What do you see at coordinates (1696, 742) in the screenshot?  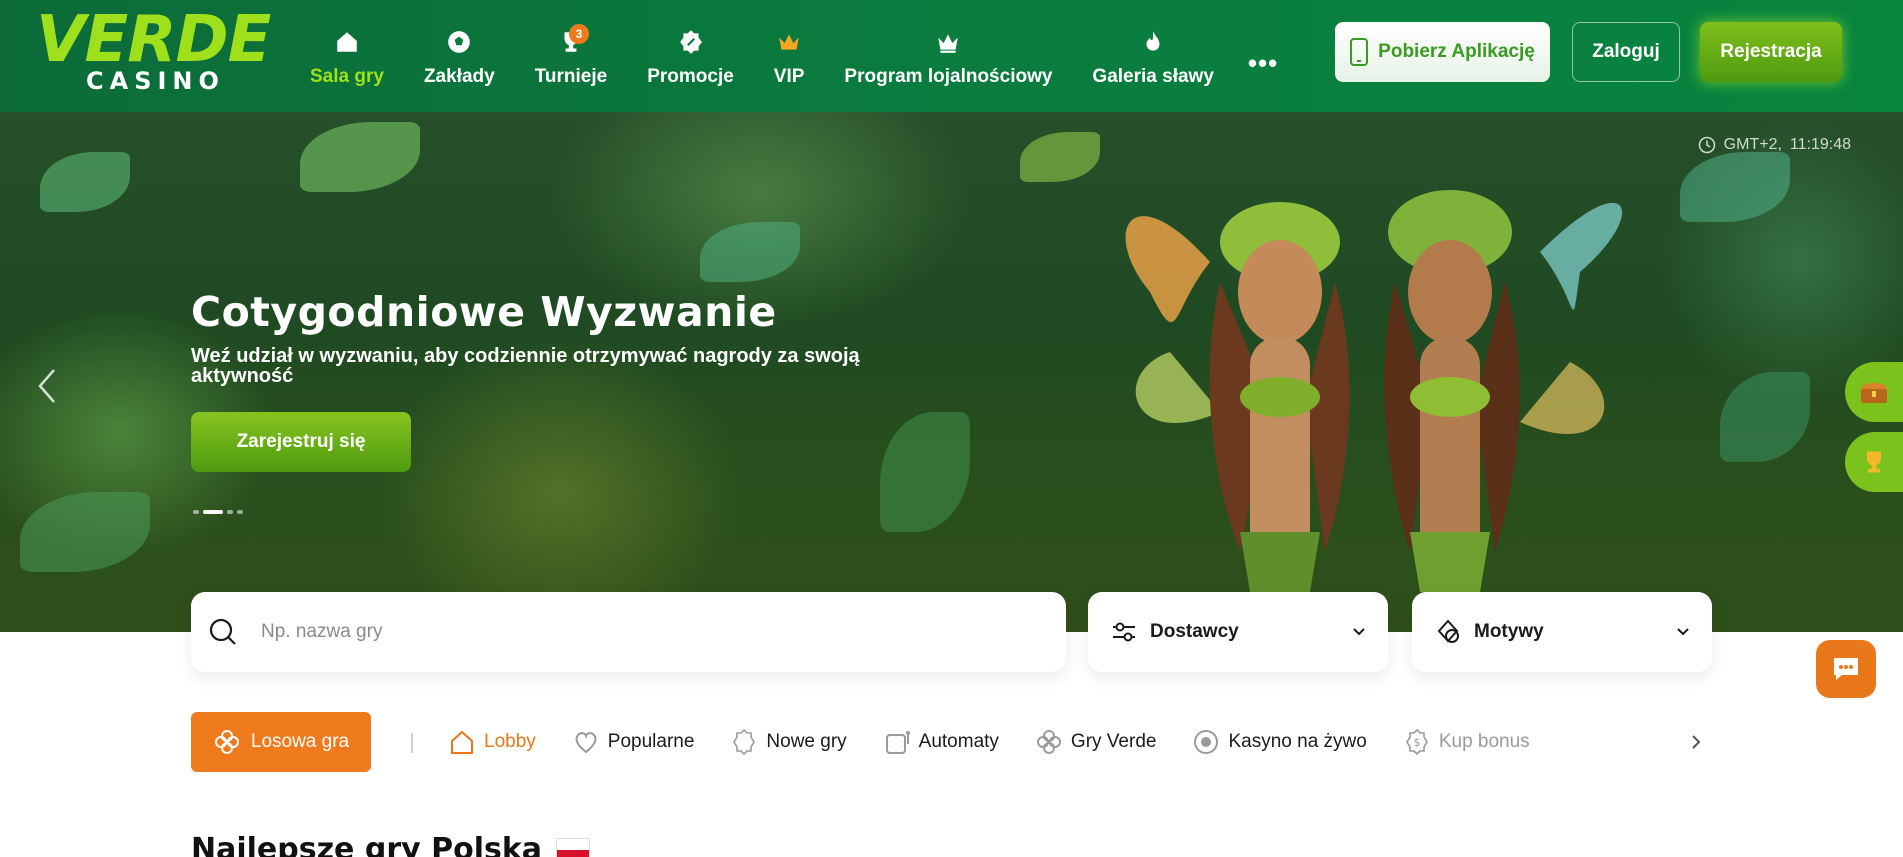 I see `chevron-right-icon` at bounding box center [1696, 742].